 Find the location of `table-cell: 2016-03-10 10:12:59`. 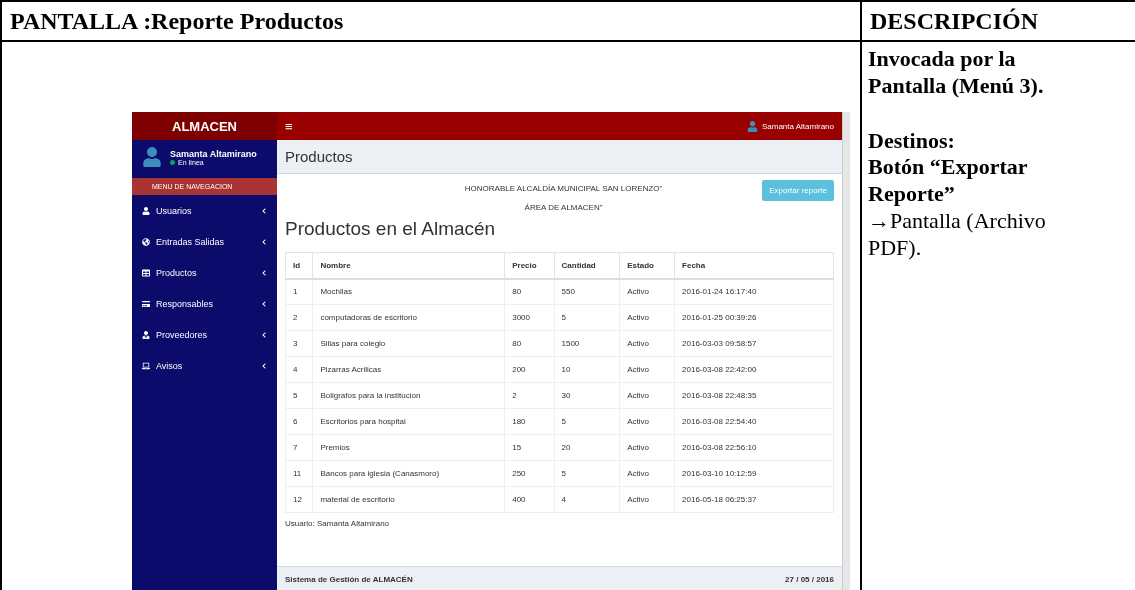

table-cell: 2016-03-10 10:12:59 is located at coordinates (754, 473).